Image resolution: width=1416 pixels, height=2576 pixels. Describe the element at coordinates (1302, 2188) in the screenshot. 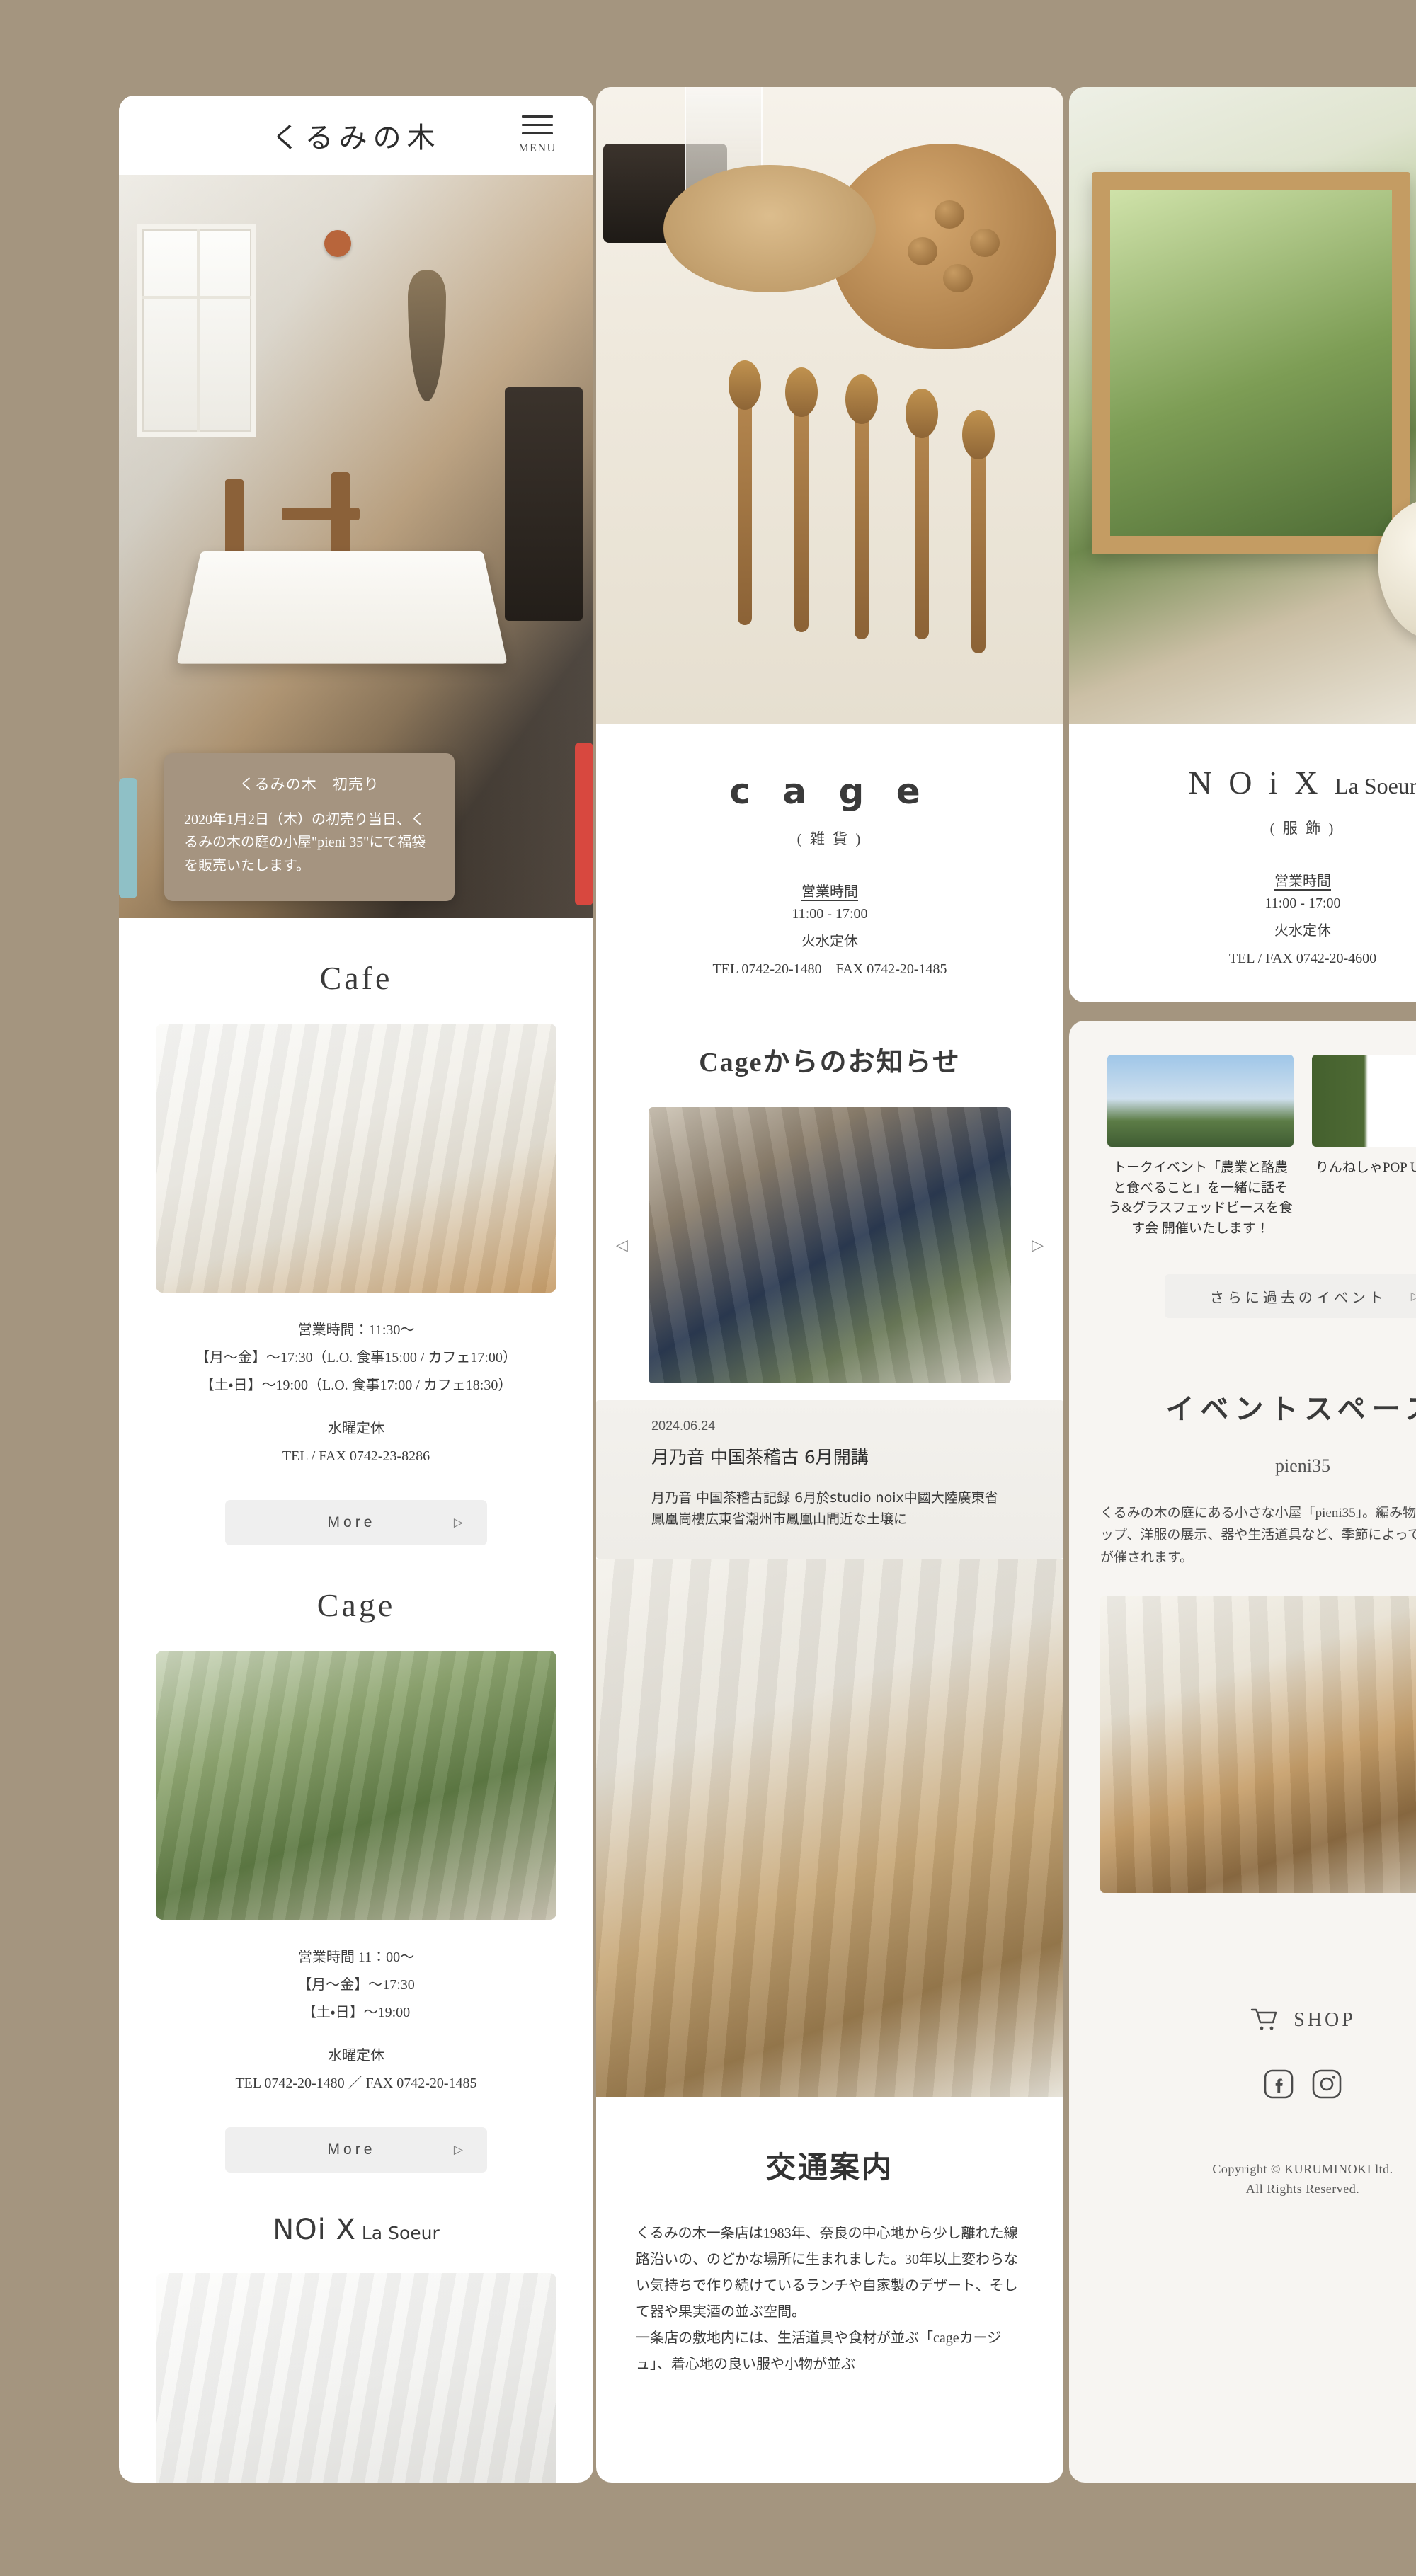

I see `copyright-line-2: All Rights Reserved.` at that location.